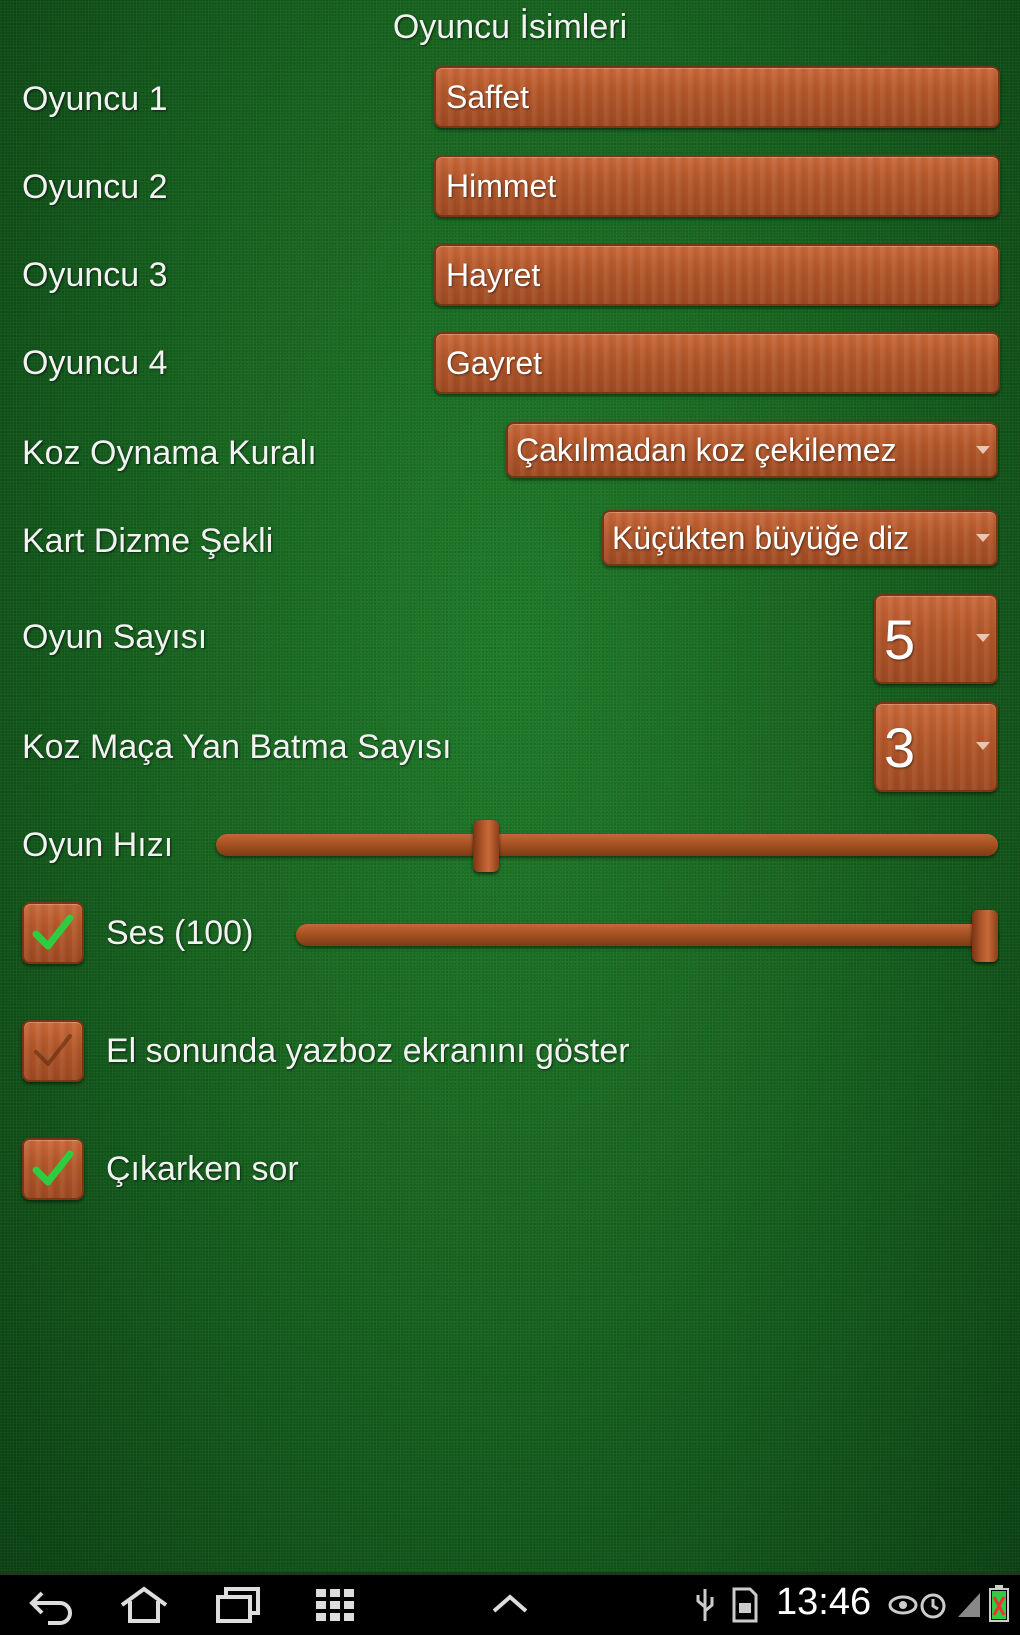 The width and height of the screenshot is (1020, 1635). I want to click on status-clock: 13:46, so click(824, 1602).